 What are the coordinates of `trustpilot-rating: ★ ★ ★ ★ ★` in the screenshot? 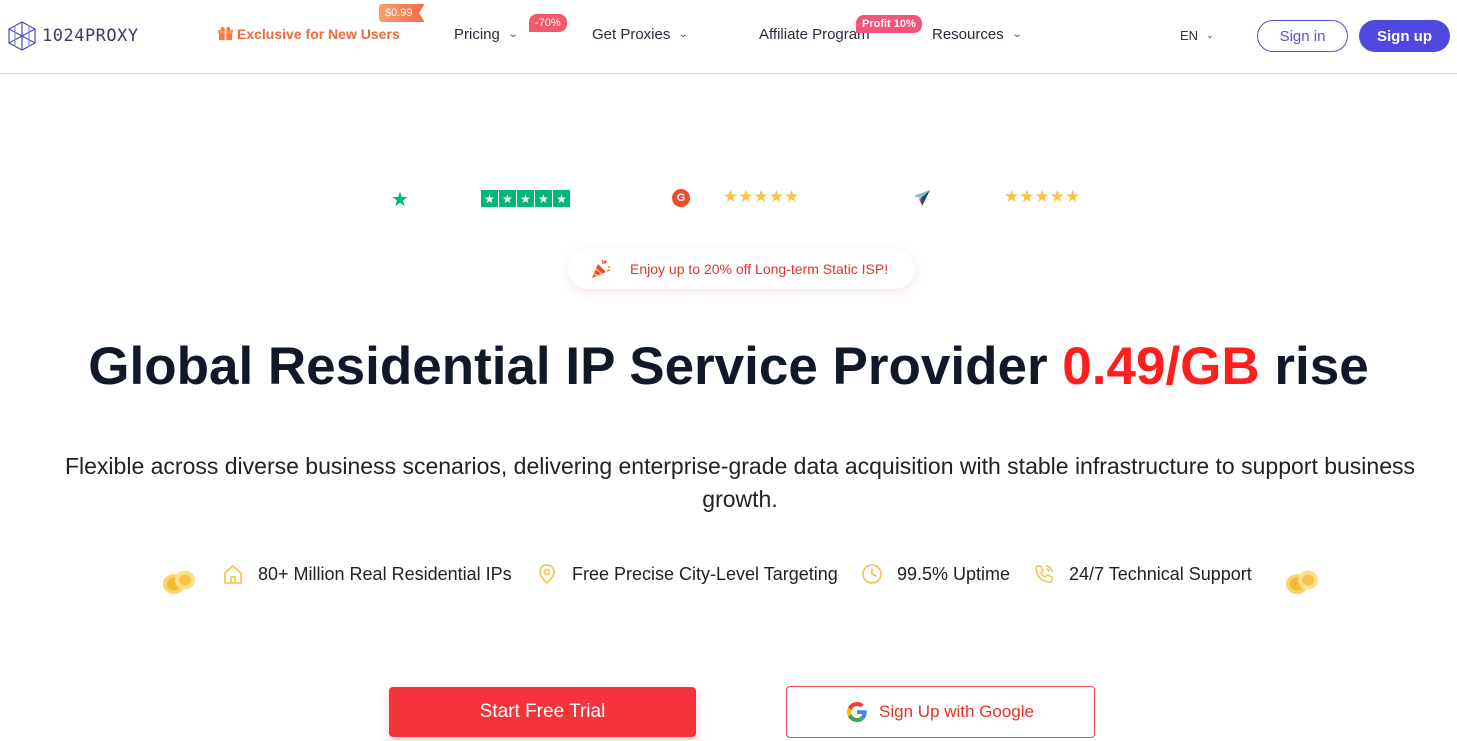 It's located at (525, 198).